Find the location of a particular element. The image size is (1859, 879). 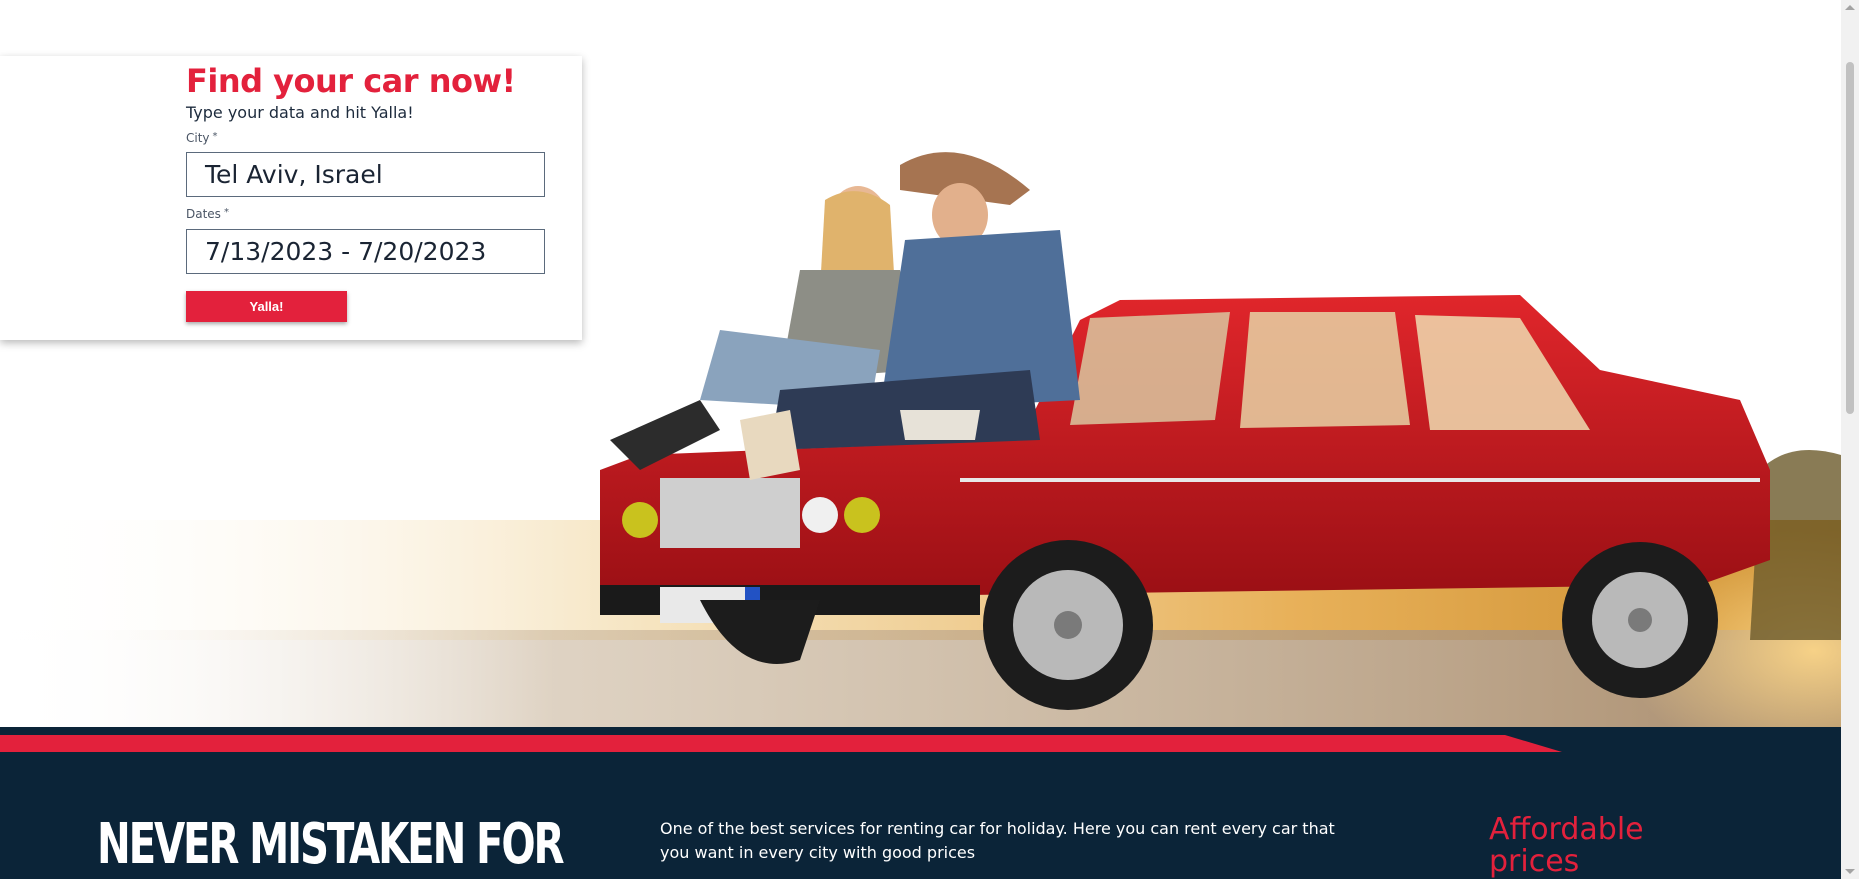

city-input: Tel Aviv, Israel is located at coordinates (365, 174).